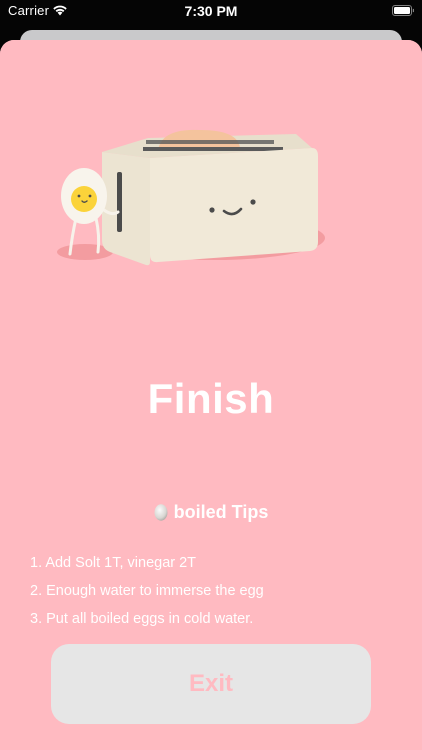 This screenshot has width=422, height=750. What do you see at coordinates (113, 563) in the screenshot?
I see `tip-item: 1. Add Solt 1T, vinegar 2T` at bounding box center [113, 563].